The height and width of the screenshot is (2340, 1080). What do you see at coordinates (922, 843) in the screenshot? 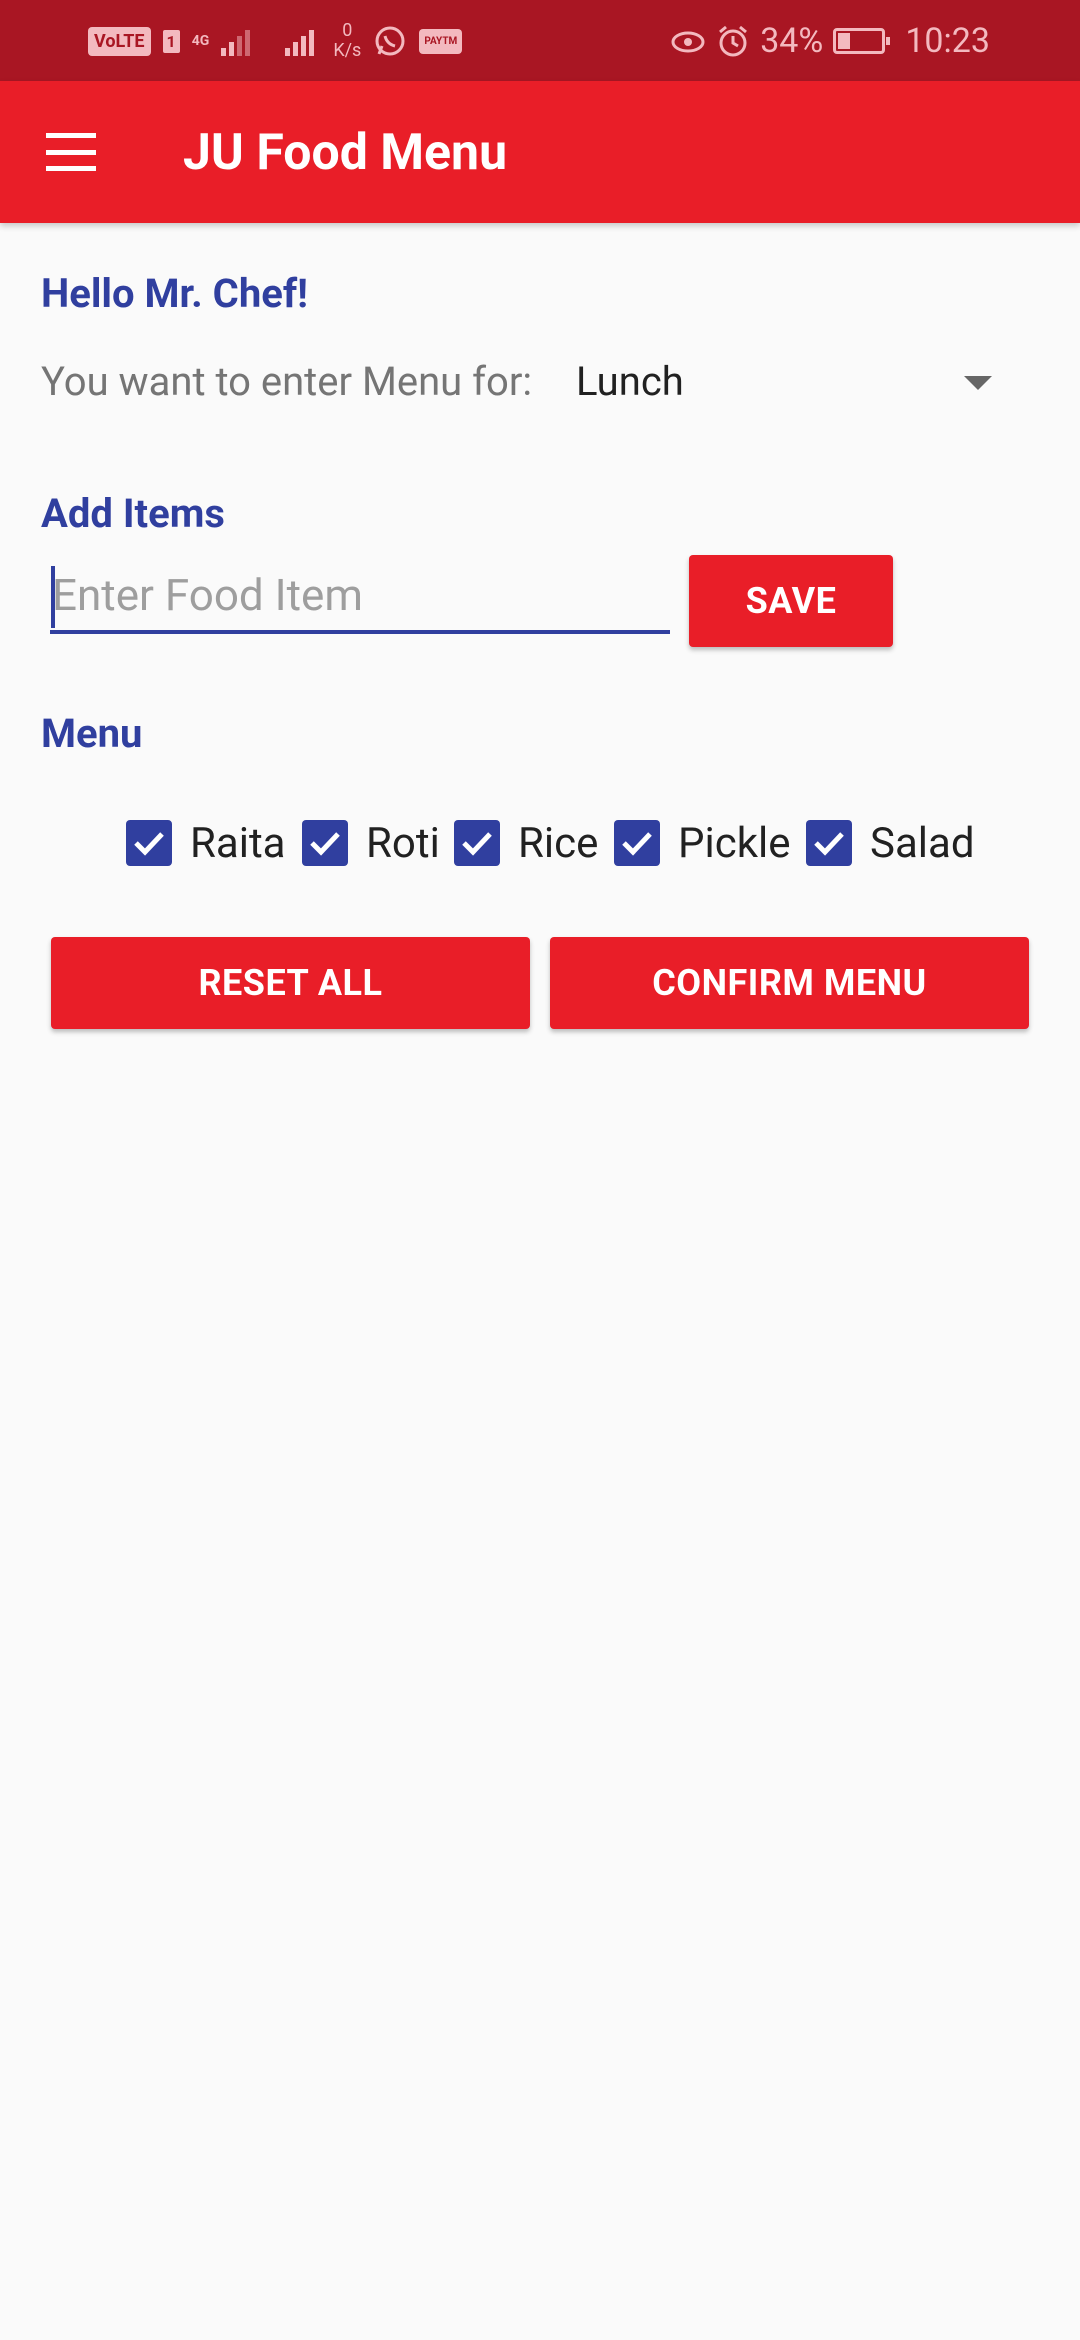
I see `menu-item-label: Salad` at bounding box center [922, 843].